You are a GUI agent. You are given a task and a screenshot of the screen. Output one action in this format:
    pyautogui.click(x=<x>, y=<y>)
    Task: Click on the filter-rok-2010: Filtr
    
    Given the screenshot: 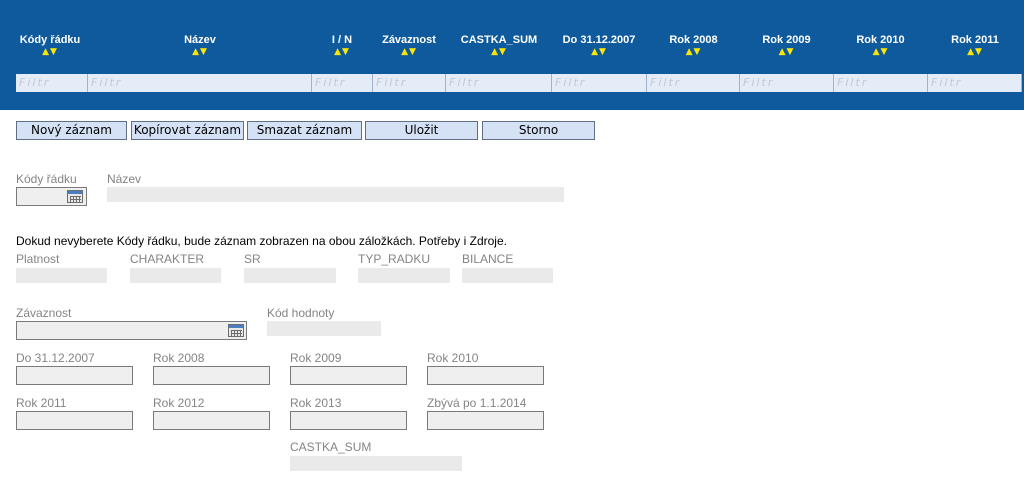 What is the action you would take?
    pyautogui.click(x=881, y=83)
    